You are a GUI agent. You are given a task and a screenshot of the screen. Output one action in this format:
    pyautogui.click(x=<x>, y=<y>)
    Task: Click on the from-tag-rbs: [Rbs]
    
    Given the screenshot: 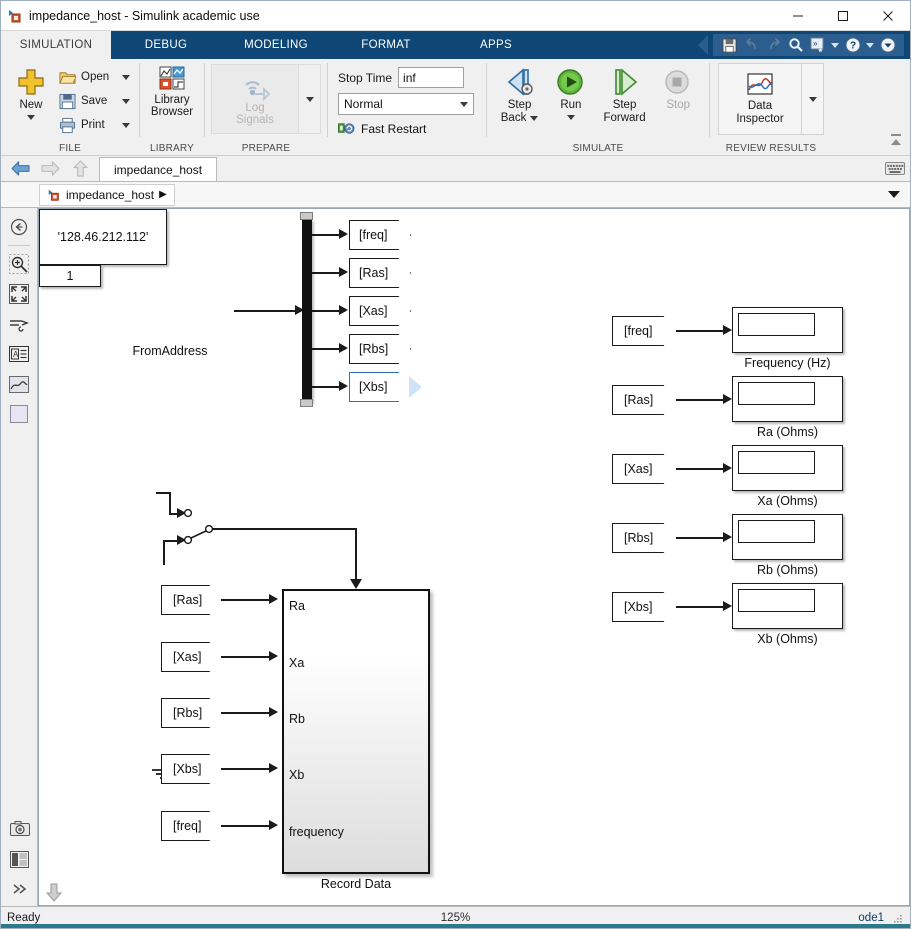 What is the action you would take?
    pyautogui.click(x=192, y=713)
    